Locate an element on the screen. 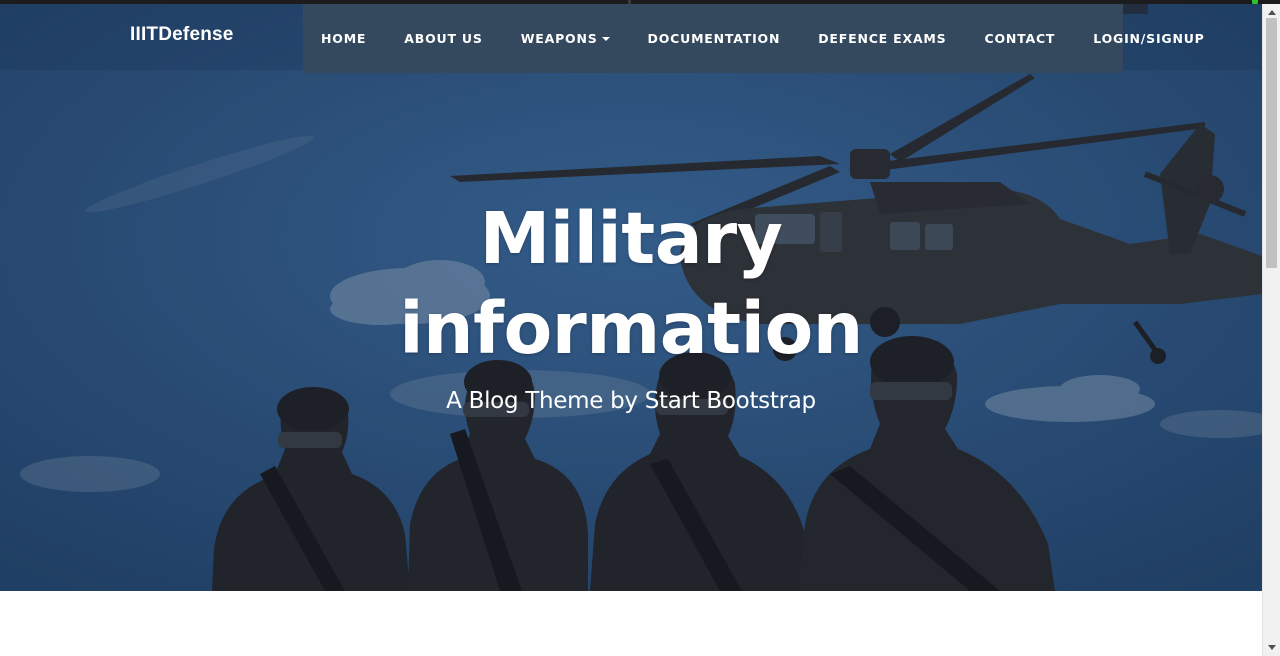  nav-item-weapons-dropdown: WEAPONS is located at coordinates (565, 38).